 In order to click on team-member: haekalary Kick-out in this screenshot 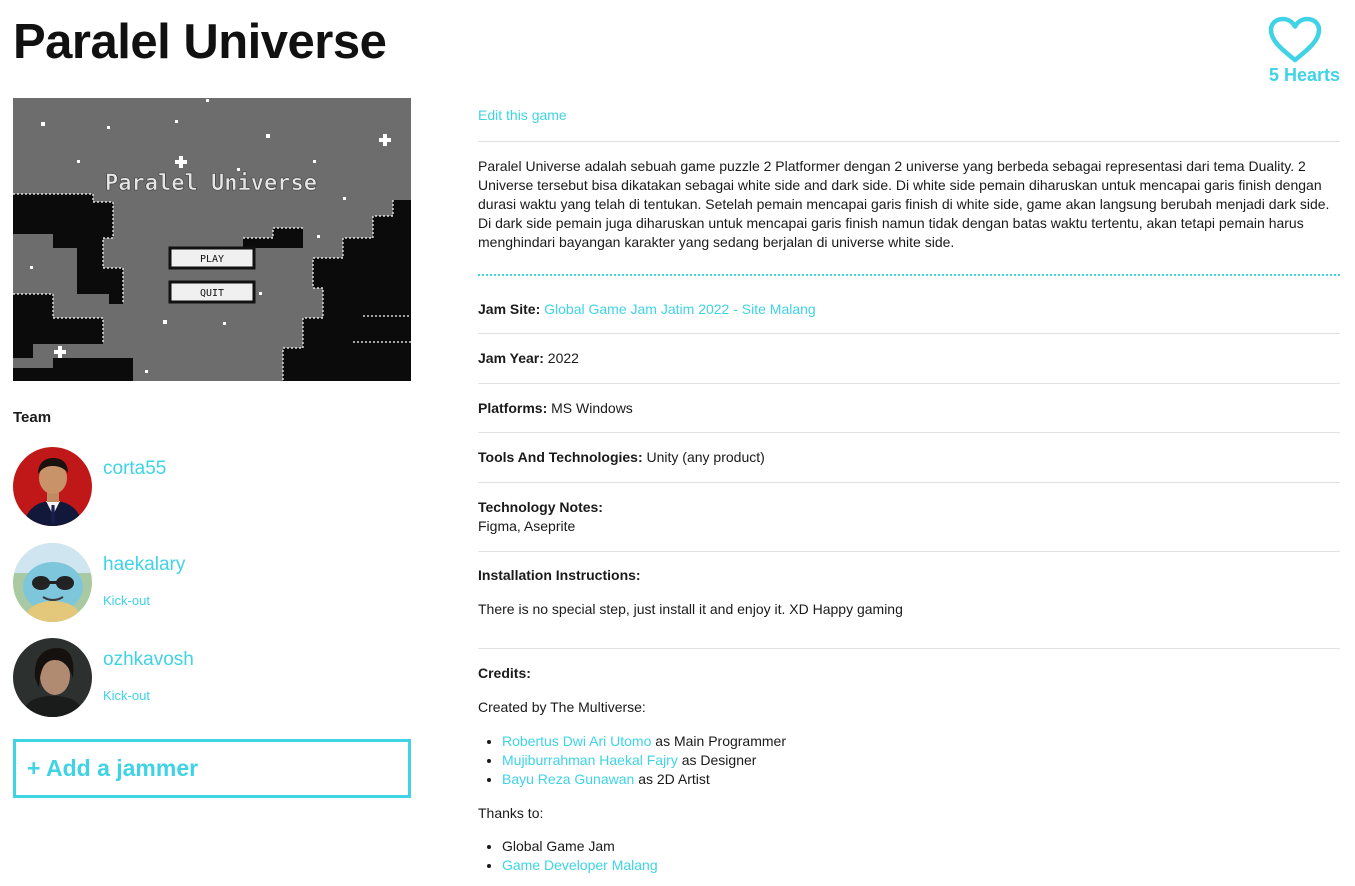, I will do `click(213, 583)`.